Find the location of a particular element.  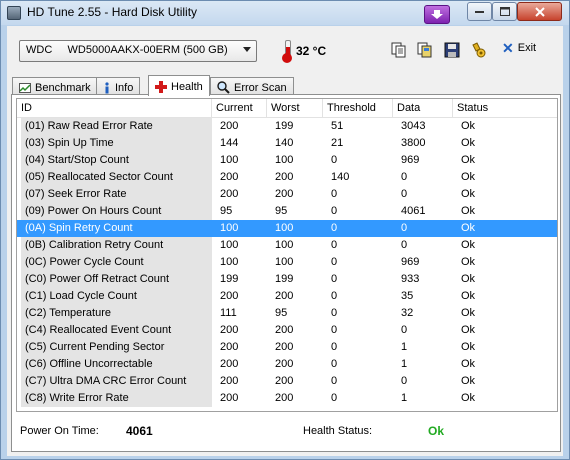

power-on-time-label: Power On Time: is located at coordinates (59, 431).